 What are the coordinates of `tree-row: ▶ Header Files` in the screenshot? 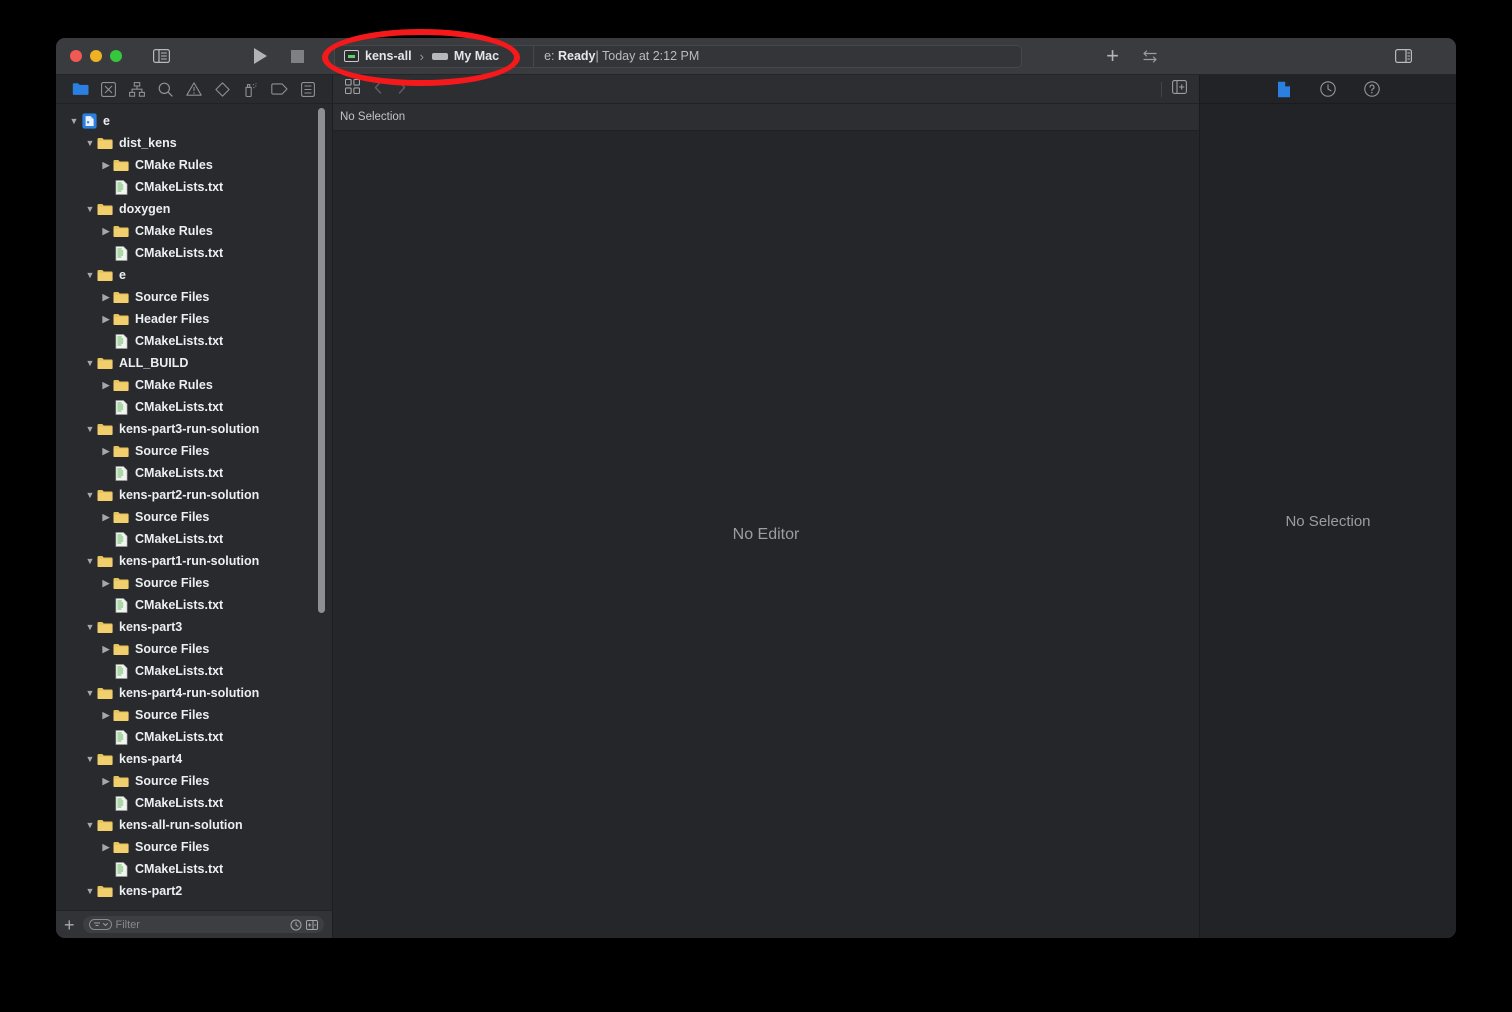 It's located at (194, 319).